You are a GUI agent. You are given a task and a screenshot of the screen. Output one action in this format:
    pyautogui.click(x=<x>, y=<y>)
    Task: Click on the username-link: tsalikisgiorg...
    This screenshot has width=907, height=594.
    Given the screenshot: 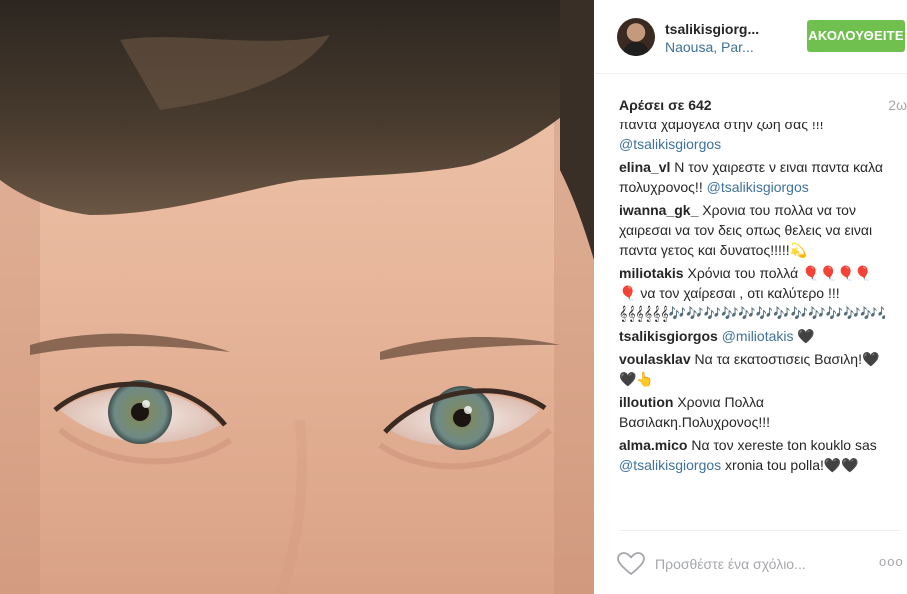 What is the action you would take?
    pyautogui.click(x=712, y=29)
    